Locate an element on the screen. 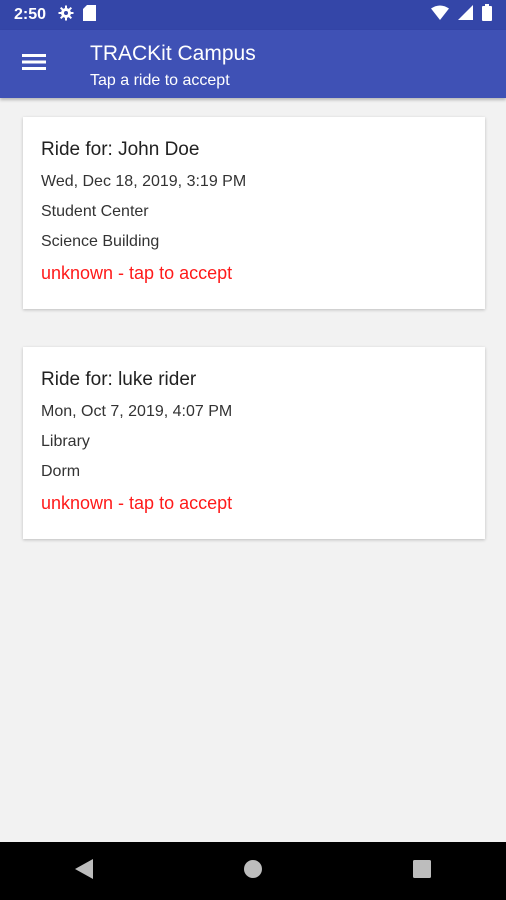 Image resolution: width=506 pixels, height=900 pixels. back-button is located at coordinates (84, 871).